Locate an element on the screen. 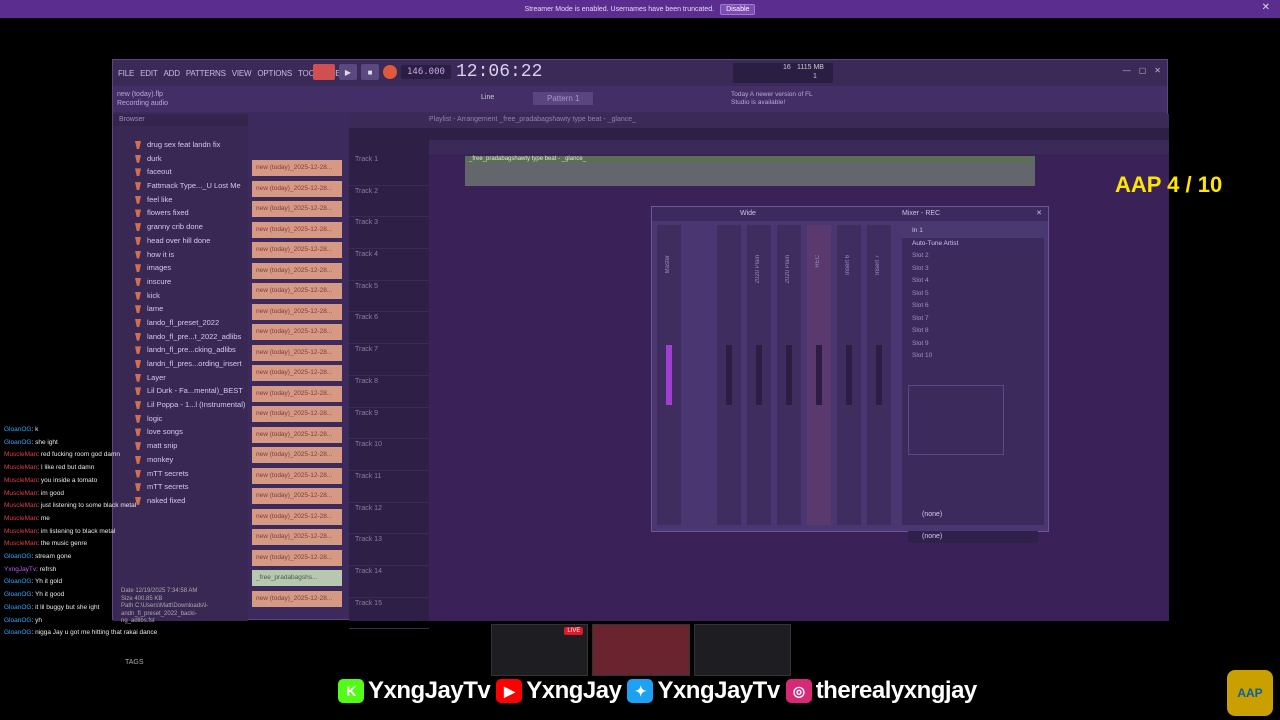 The height and width of the screenshot is (720, 1280). browser-item: granny crib done is located at coordinates (180, 229).